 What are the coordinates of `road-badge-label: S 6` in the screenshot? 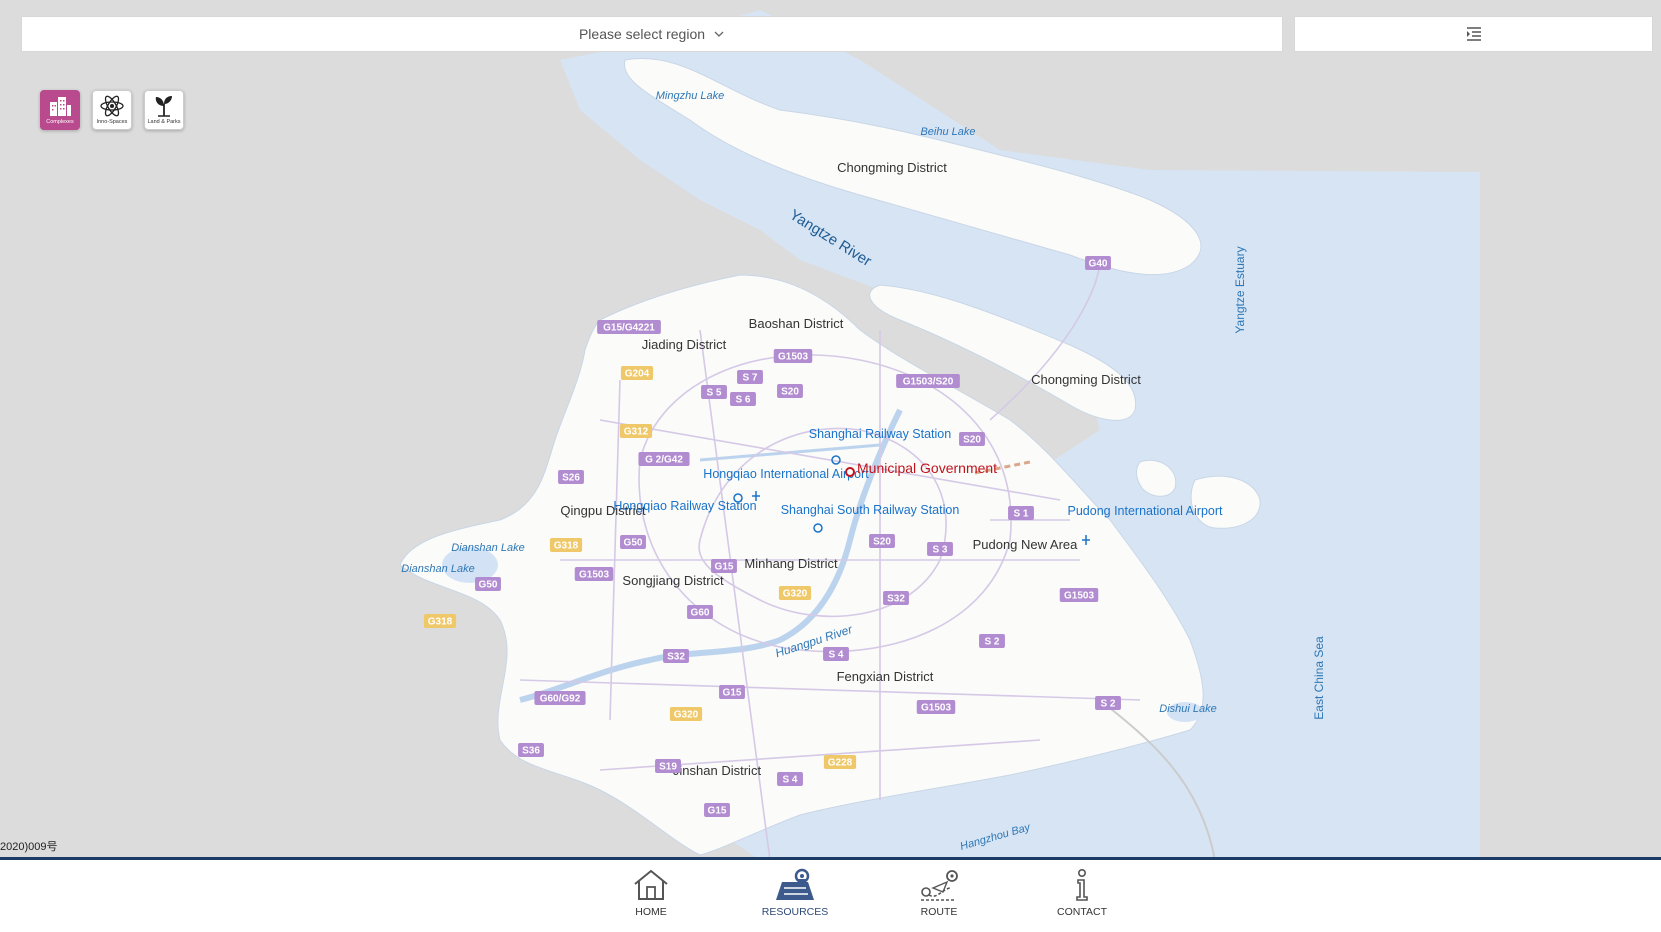 It's located at (742, 400).